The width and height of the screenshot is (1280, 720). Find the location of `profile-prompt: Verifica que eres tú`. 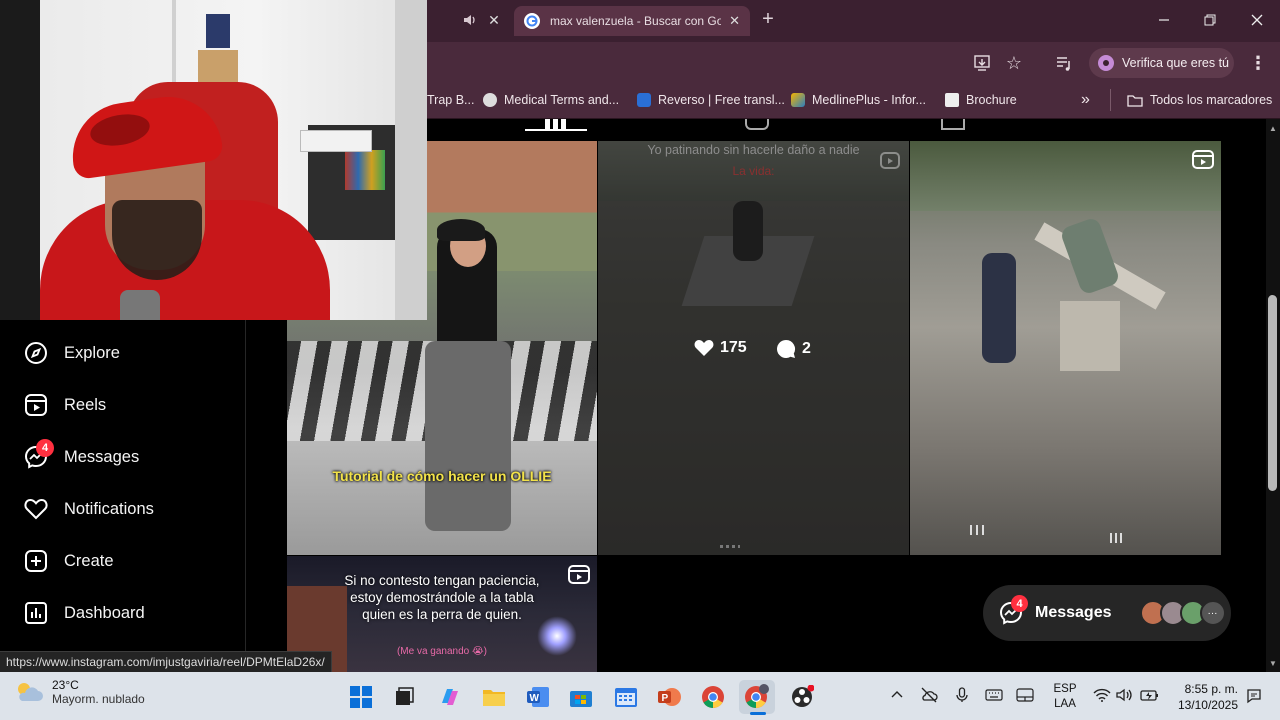

profile-prompt: Verifica que eres tú is located at coordinates (1176, 63).